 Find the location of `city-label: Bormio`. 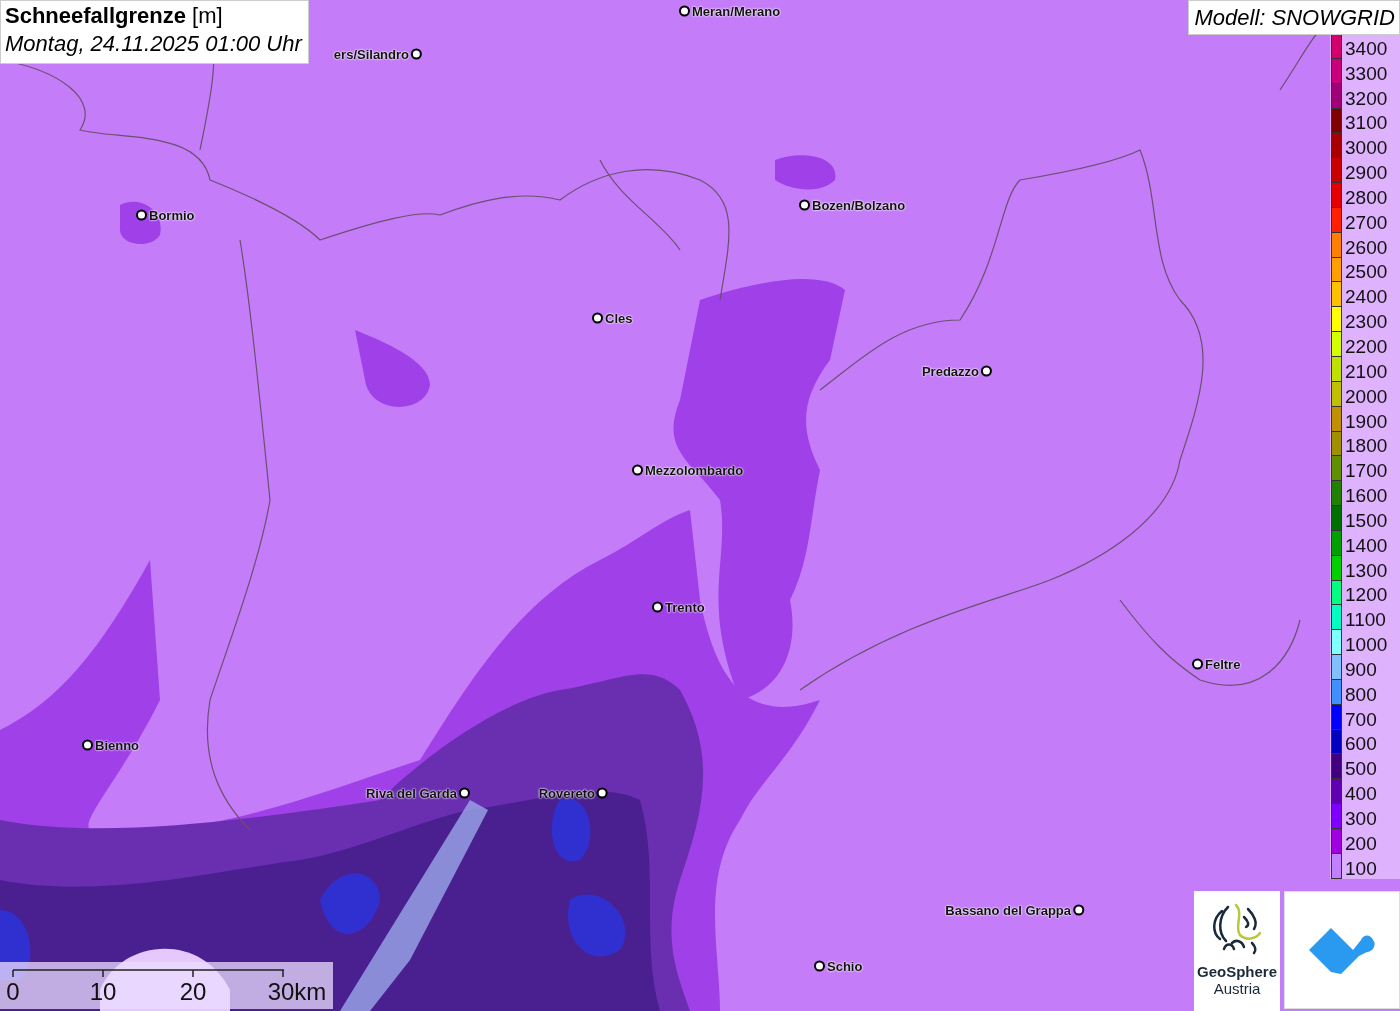

city-label: Bormio is located at coordinates (172, 215).